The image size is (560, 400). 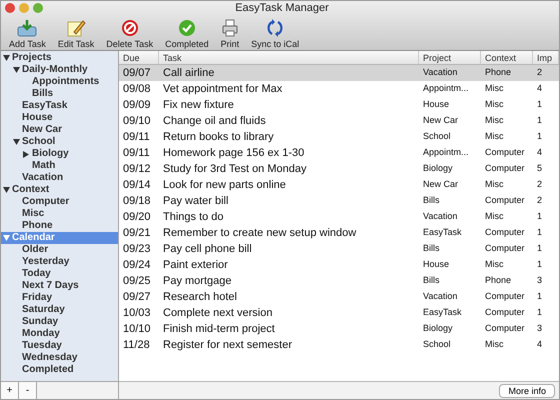 I want to click on task-row: 09/12 Study for 3rd Test on Monday Biology Computer 5, so click(x=339, y=169).